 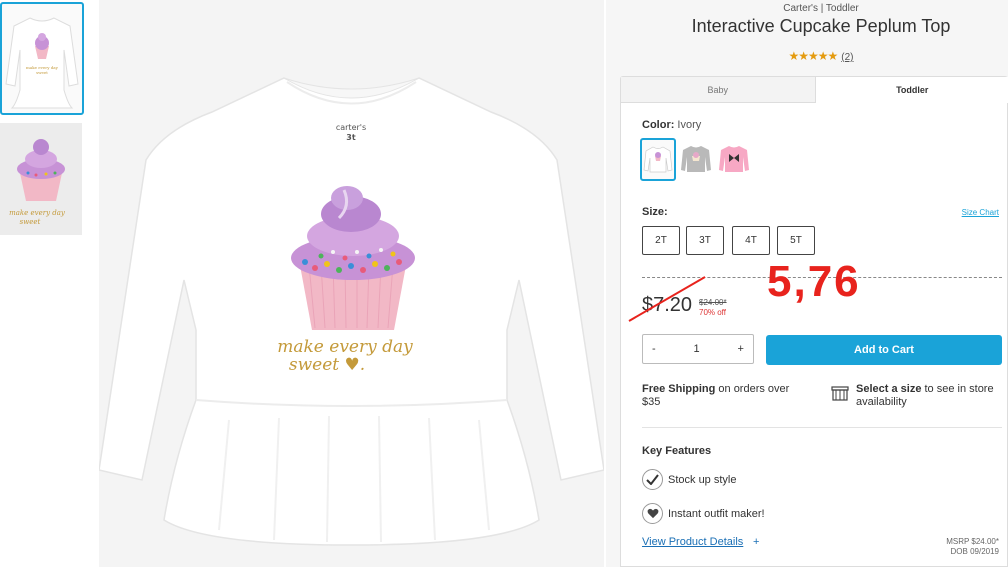 What do you see at coordinates (807, 8) in the screenshot?
I see `breadcrumb: Carter's | Toddler` at bounding box center [807, 8].